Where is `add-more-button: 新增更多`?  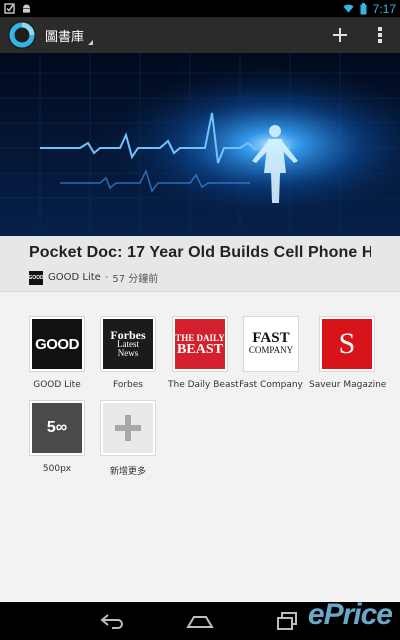
add-more-button: 新增更多 is located at coordinates (128, 438).